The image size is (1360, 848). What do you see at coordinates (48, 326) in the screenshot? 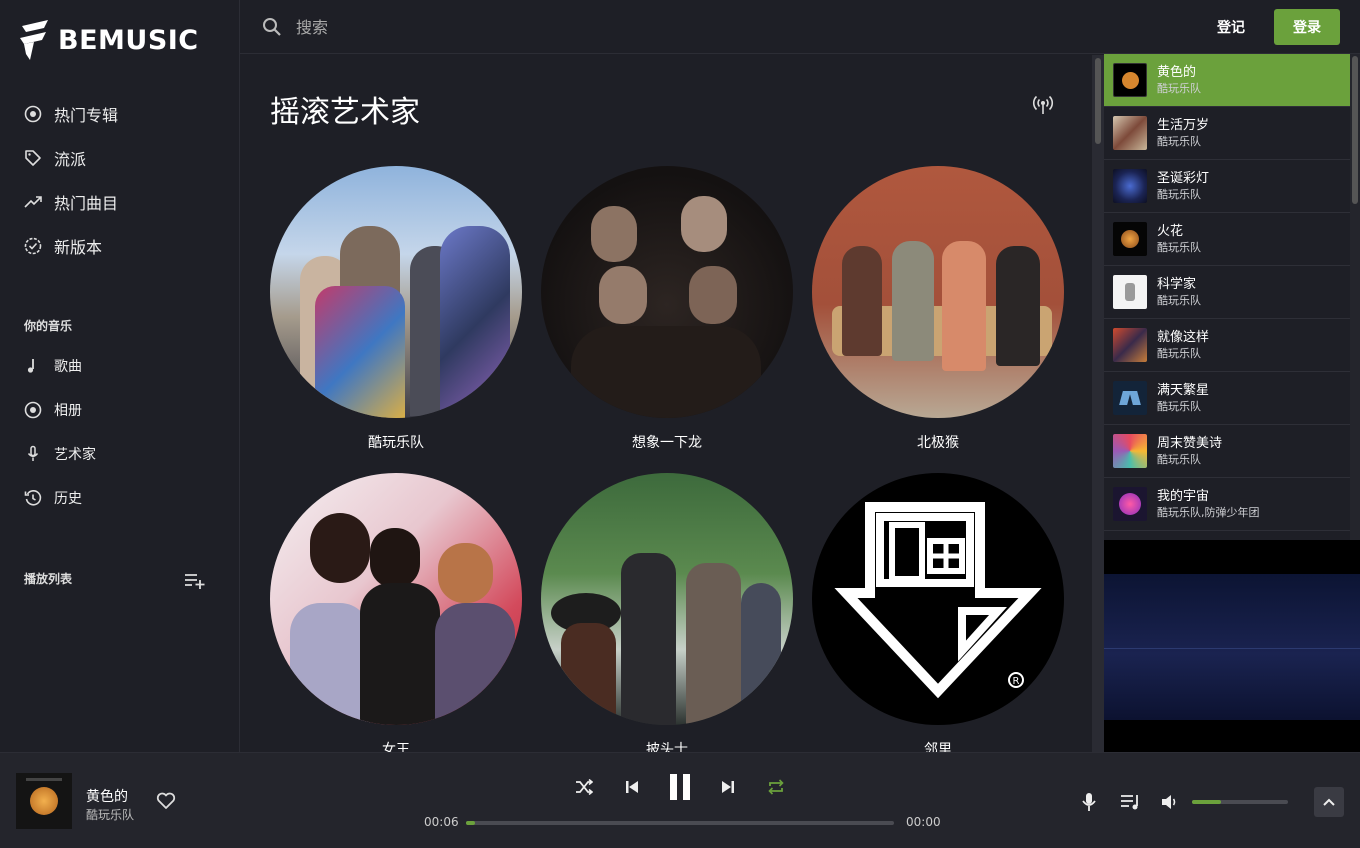
I see `your-music-title: 你的音乐` at bounding box center [48, 326].